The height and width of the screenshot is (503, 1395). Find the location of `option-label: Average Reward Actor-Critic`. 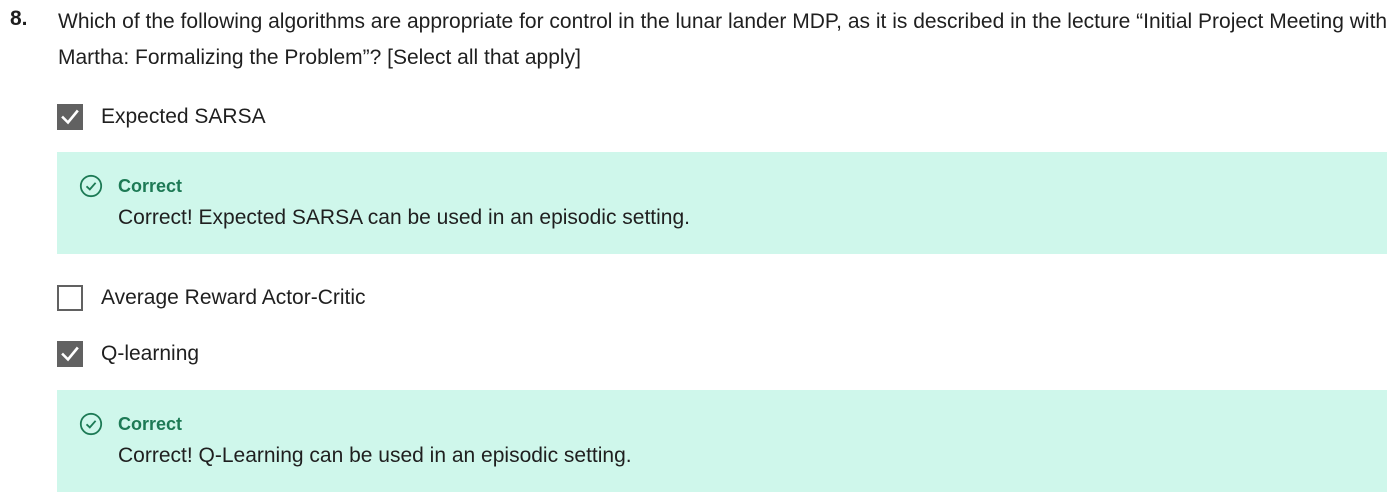

option-label: Average Reward Actor-Critic is located at coordinates (233, 297).